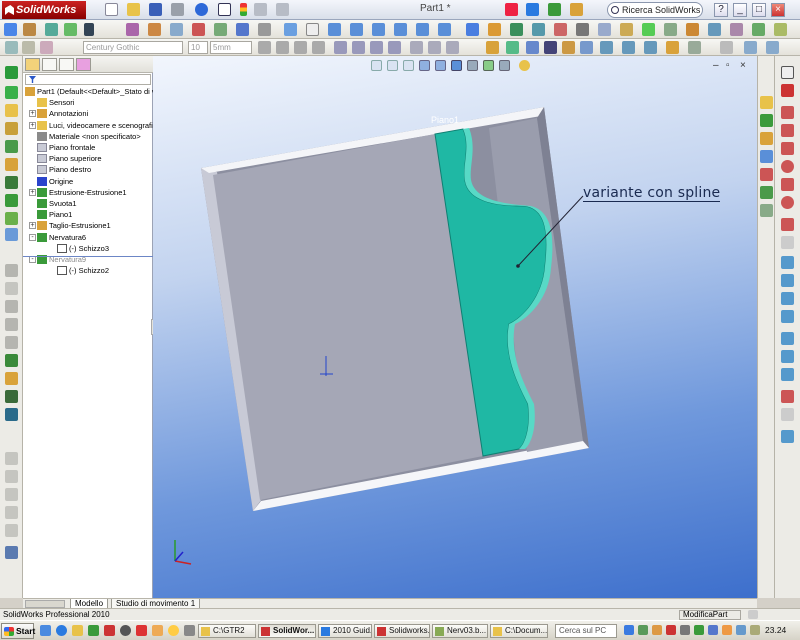 This screenshot has height=640, width=800. What do you see at coordinates (726, 47) in the screenshot?
I see `grid-snap-icon` at bounding box center [726, 47].